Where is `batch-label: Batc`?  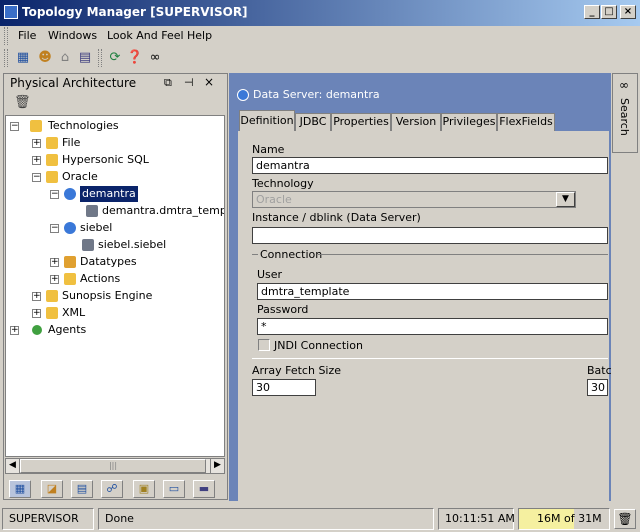 batch-label: Batc is located at coordinates (599, 370).